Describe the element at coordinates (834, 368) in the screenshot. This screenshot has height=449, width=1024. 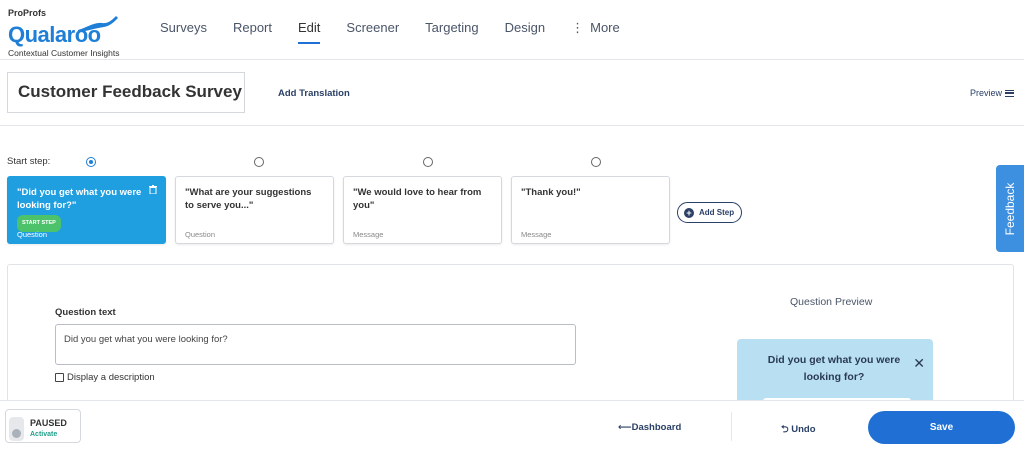
I see `preview-question-text: Did you get what you were looking for?` at that location.